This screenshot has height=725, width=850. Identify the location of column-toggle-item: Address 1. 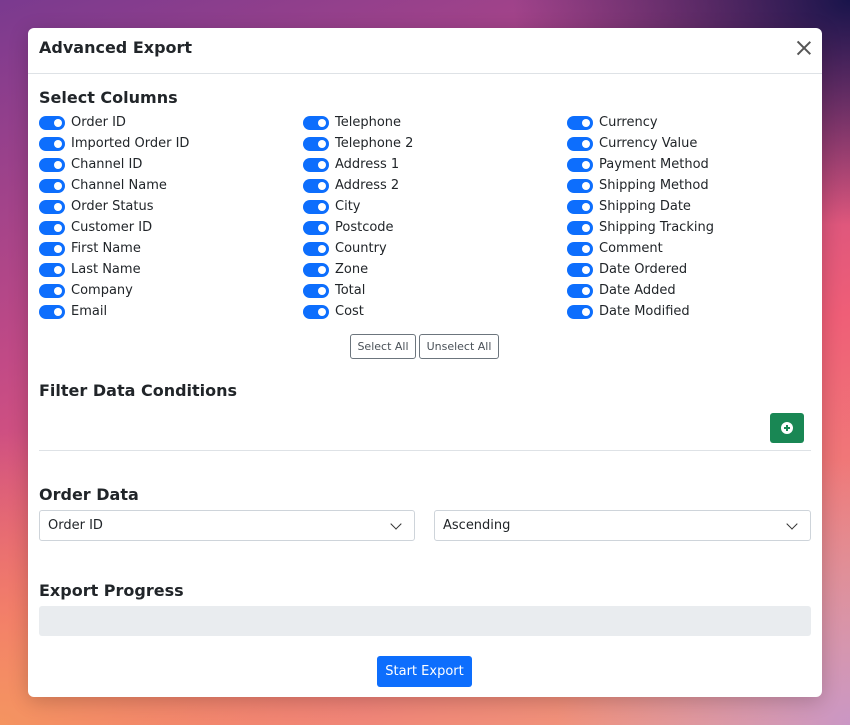
(433, 164).